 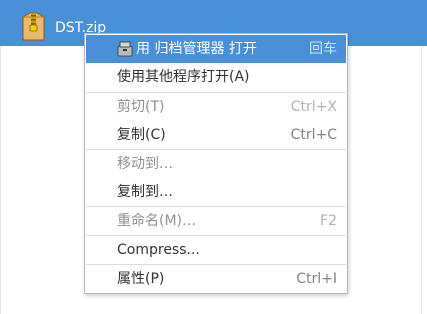 What do you see at coordinates (216, 107) in the screenshot?
I see `menu-item-cut: 剪切(T) Ctrl+X` at bounding box center [216, 107].